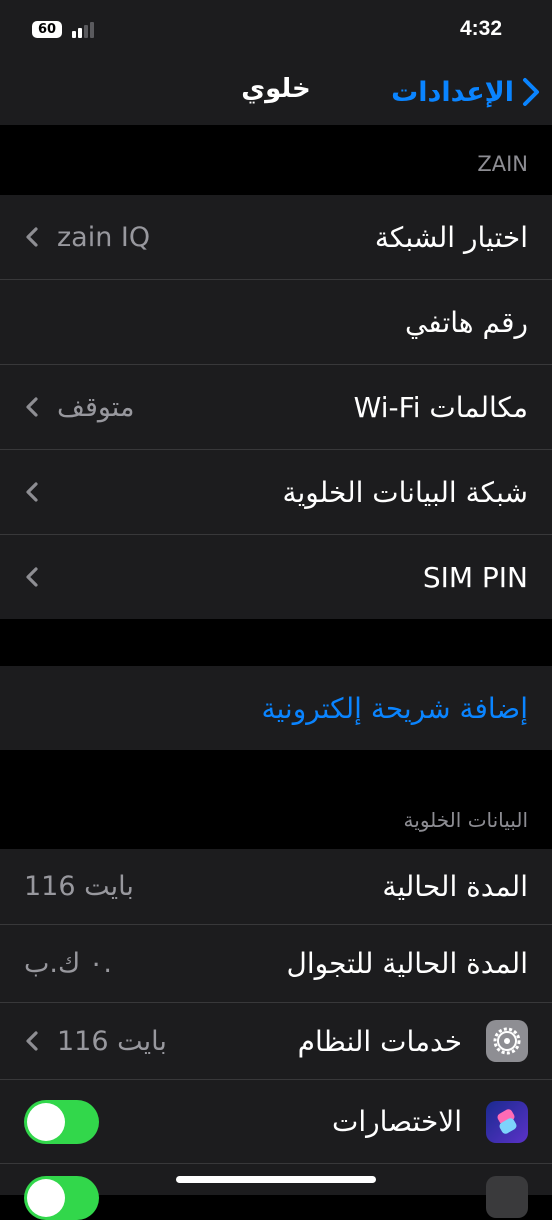  What do you see at coordinates (276, 577) in the screenshot?
I see `sim-pin-row: SIM PIN` at bounding box center [276, 577].